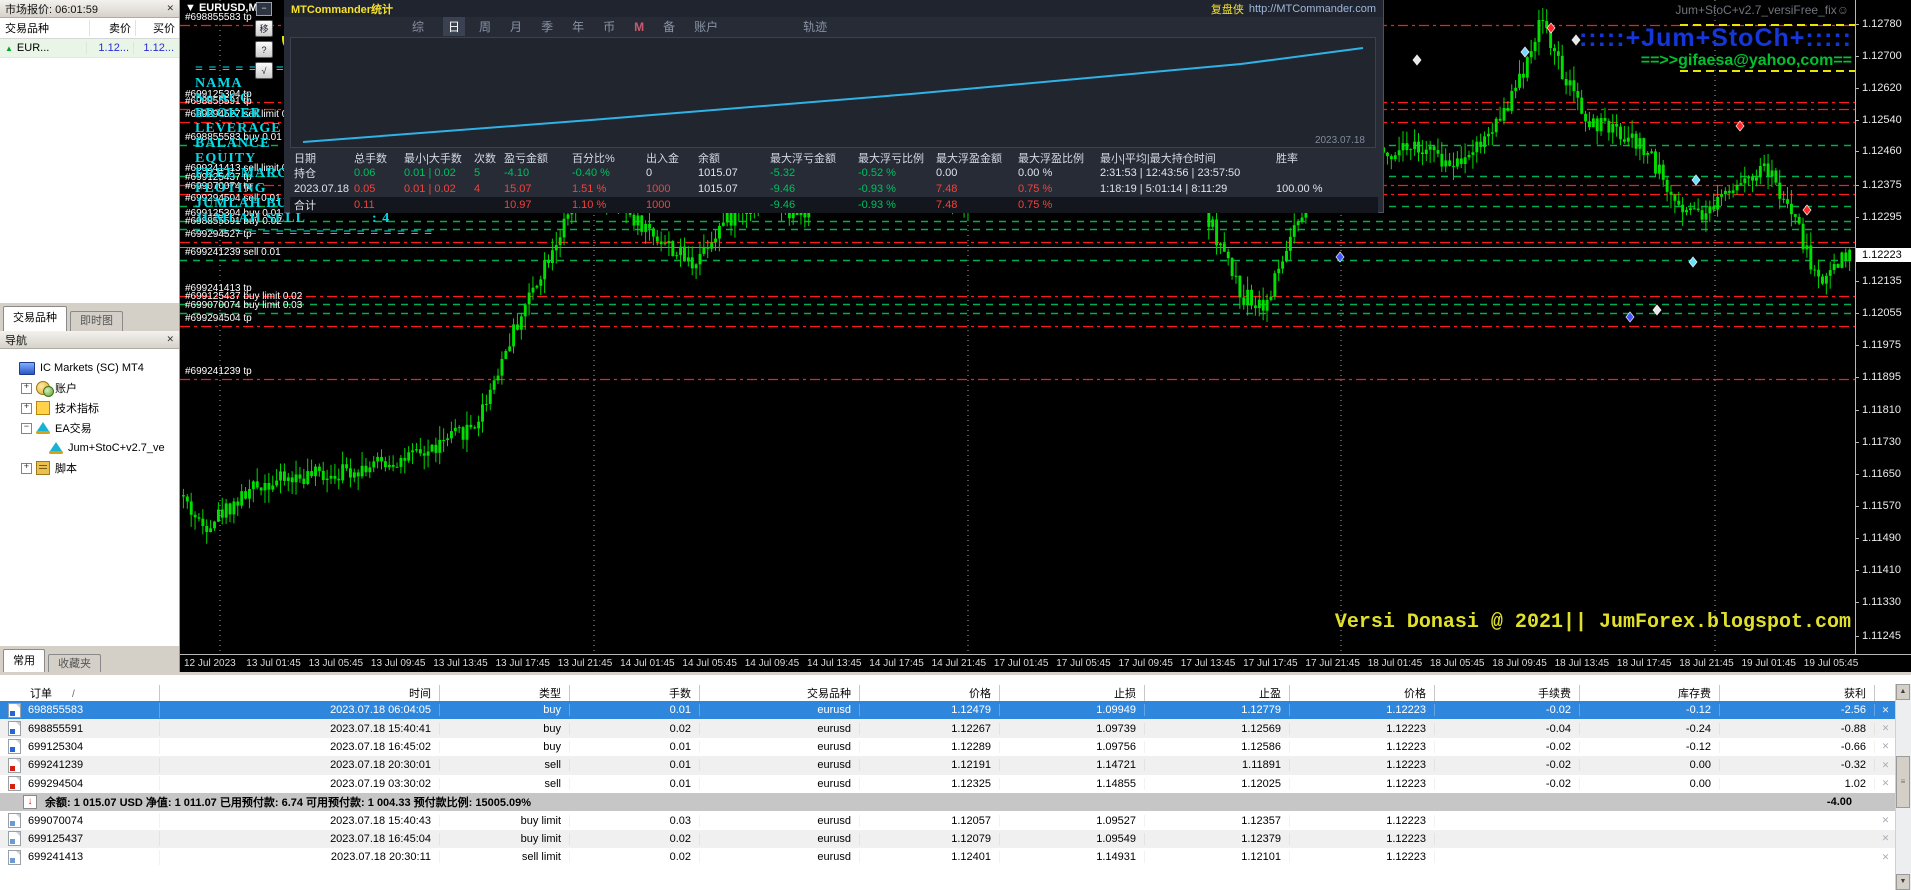  I want to click on mtc-menu-2: 周, so click(485, 26).